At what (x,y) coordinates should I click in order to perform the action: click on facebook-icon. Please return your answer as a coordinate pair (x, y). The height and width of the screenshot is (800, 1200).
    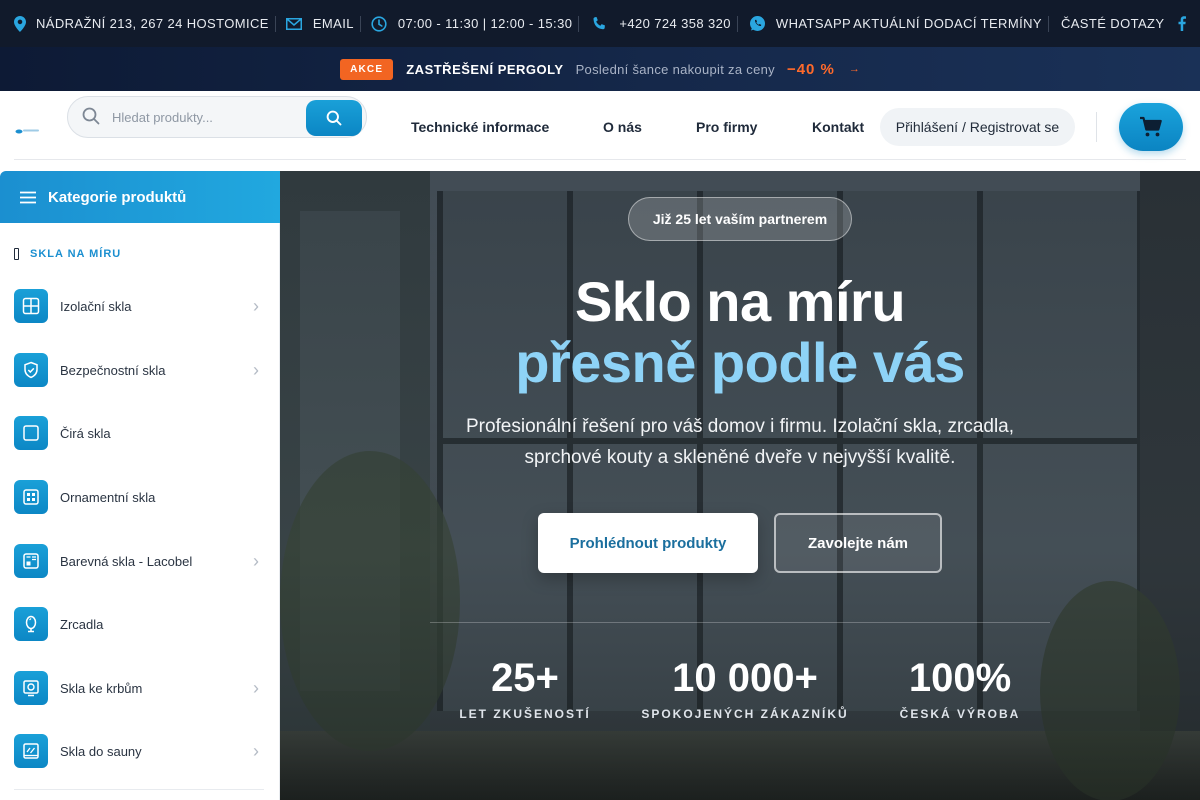
    Looking at the image, I should click on (1182, 23).